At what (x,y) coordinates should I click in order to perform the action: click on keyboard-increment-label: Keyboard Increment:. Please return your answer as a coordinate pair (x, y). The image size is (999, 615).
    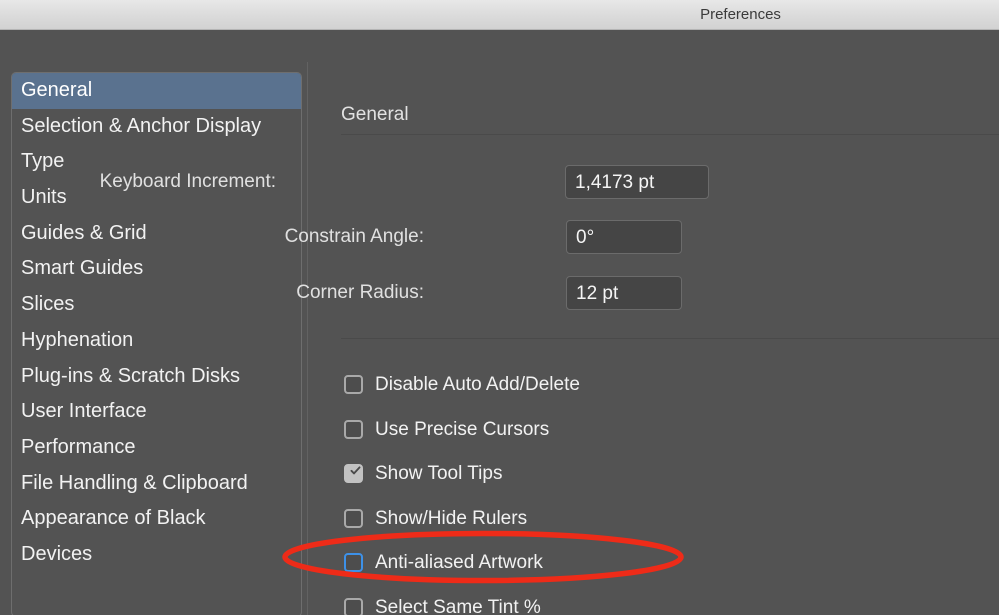
    Looking at the image, I should click on (187, 181).